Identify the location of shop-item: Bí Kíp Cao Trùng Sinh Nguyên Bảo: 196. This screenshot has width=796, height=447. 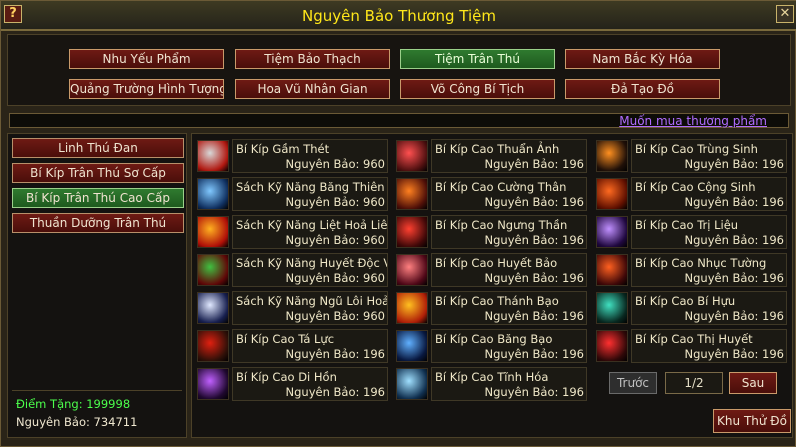
(691, 156).